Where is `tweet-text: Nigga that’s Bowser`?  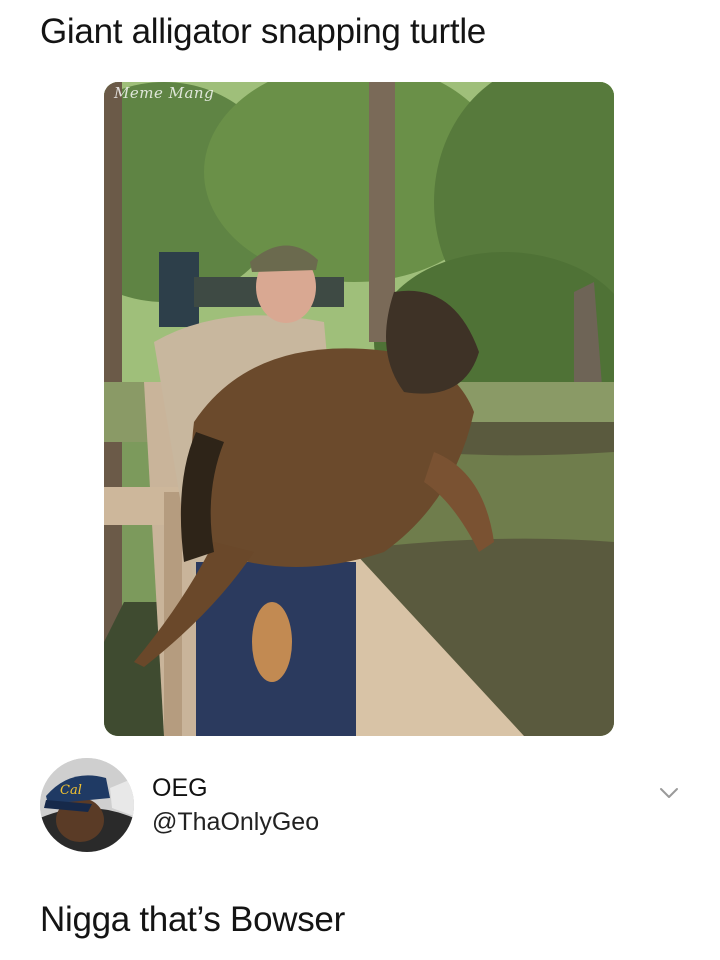
tweet-text: Nigga that’s Bowser is located at coordinates (192, 919).